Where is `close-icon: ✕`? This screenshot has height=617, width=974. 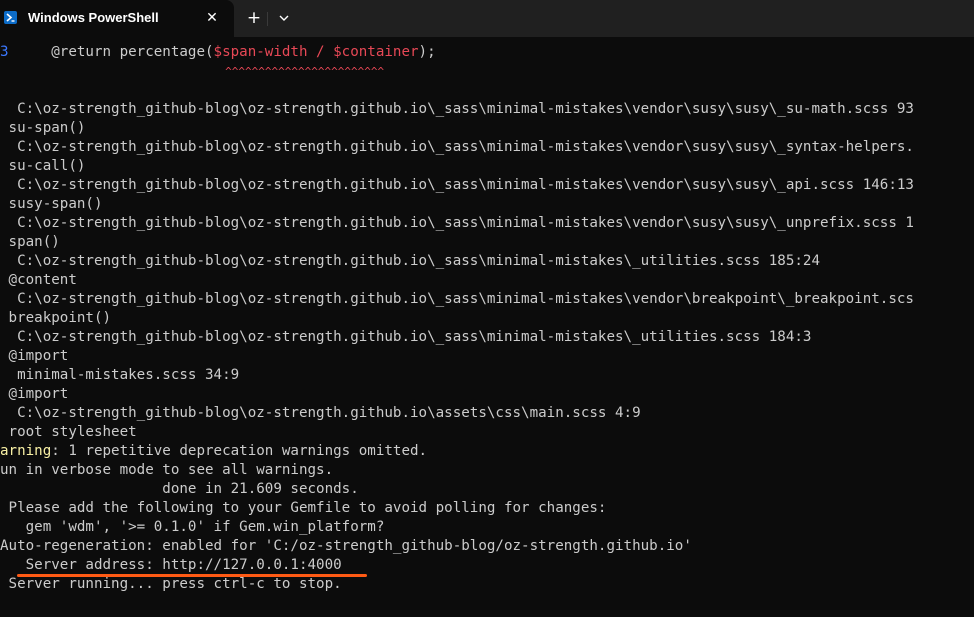 close-icon: ✕ is located at coordinates (212, 18).